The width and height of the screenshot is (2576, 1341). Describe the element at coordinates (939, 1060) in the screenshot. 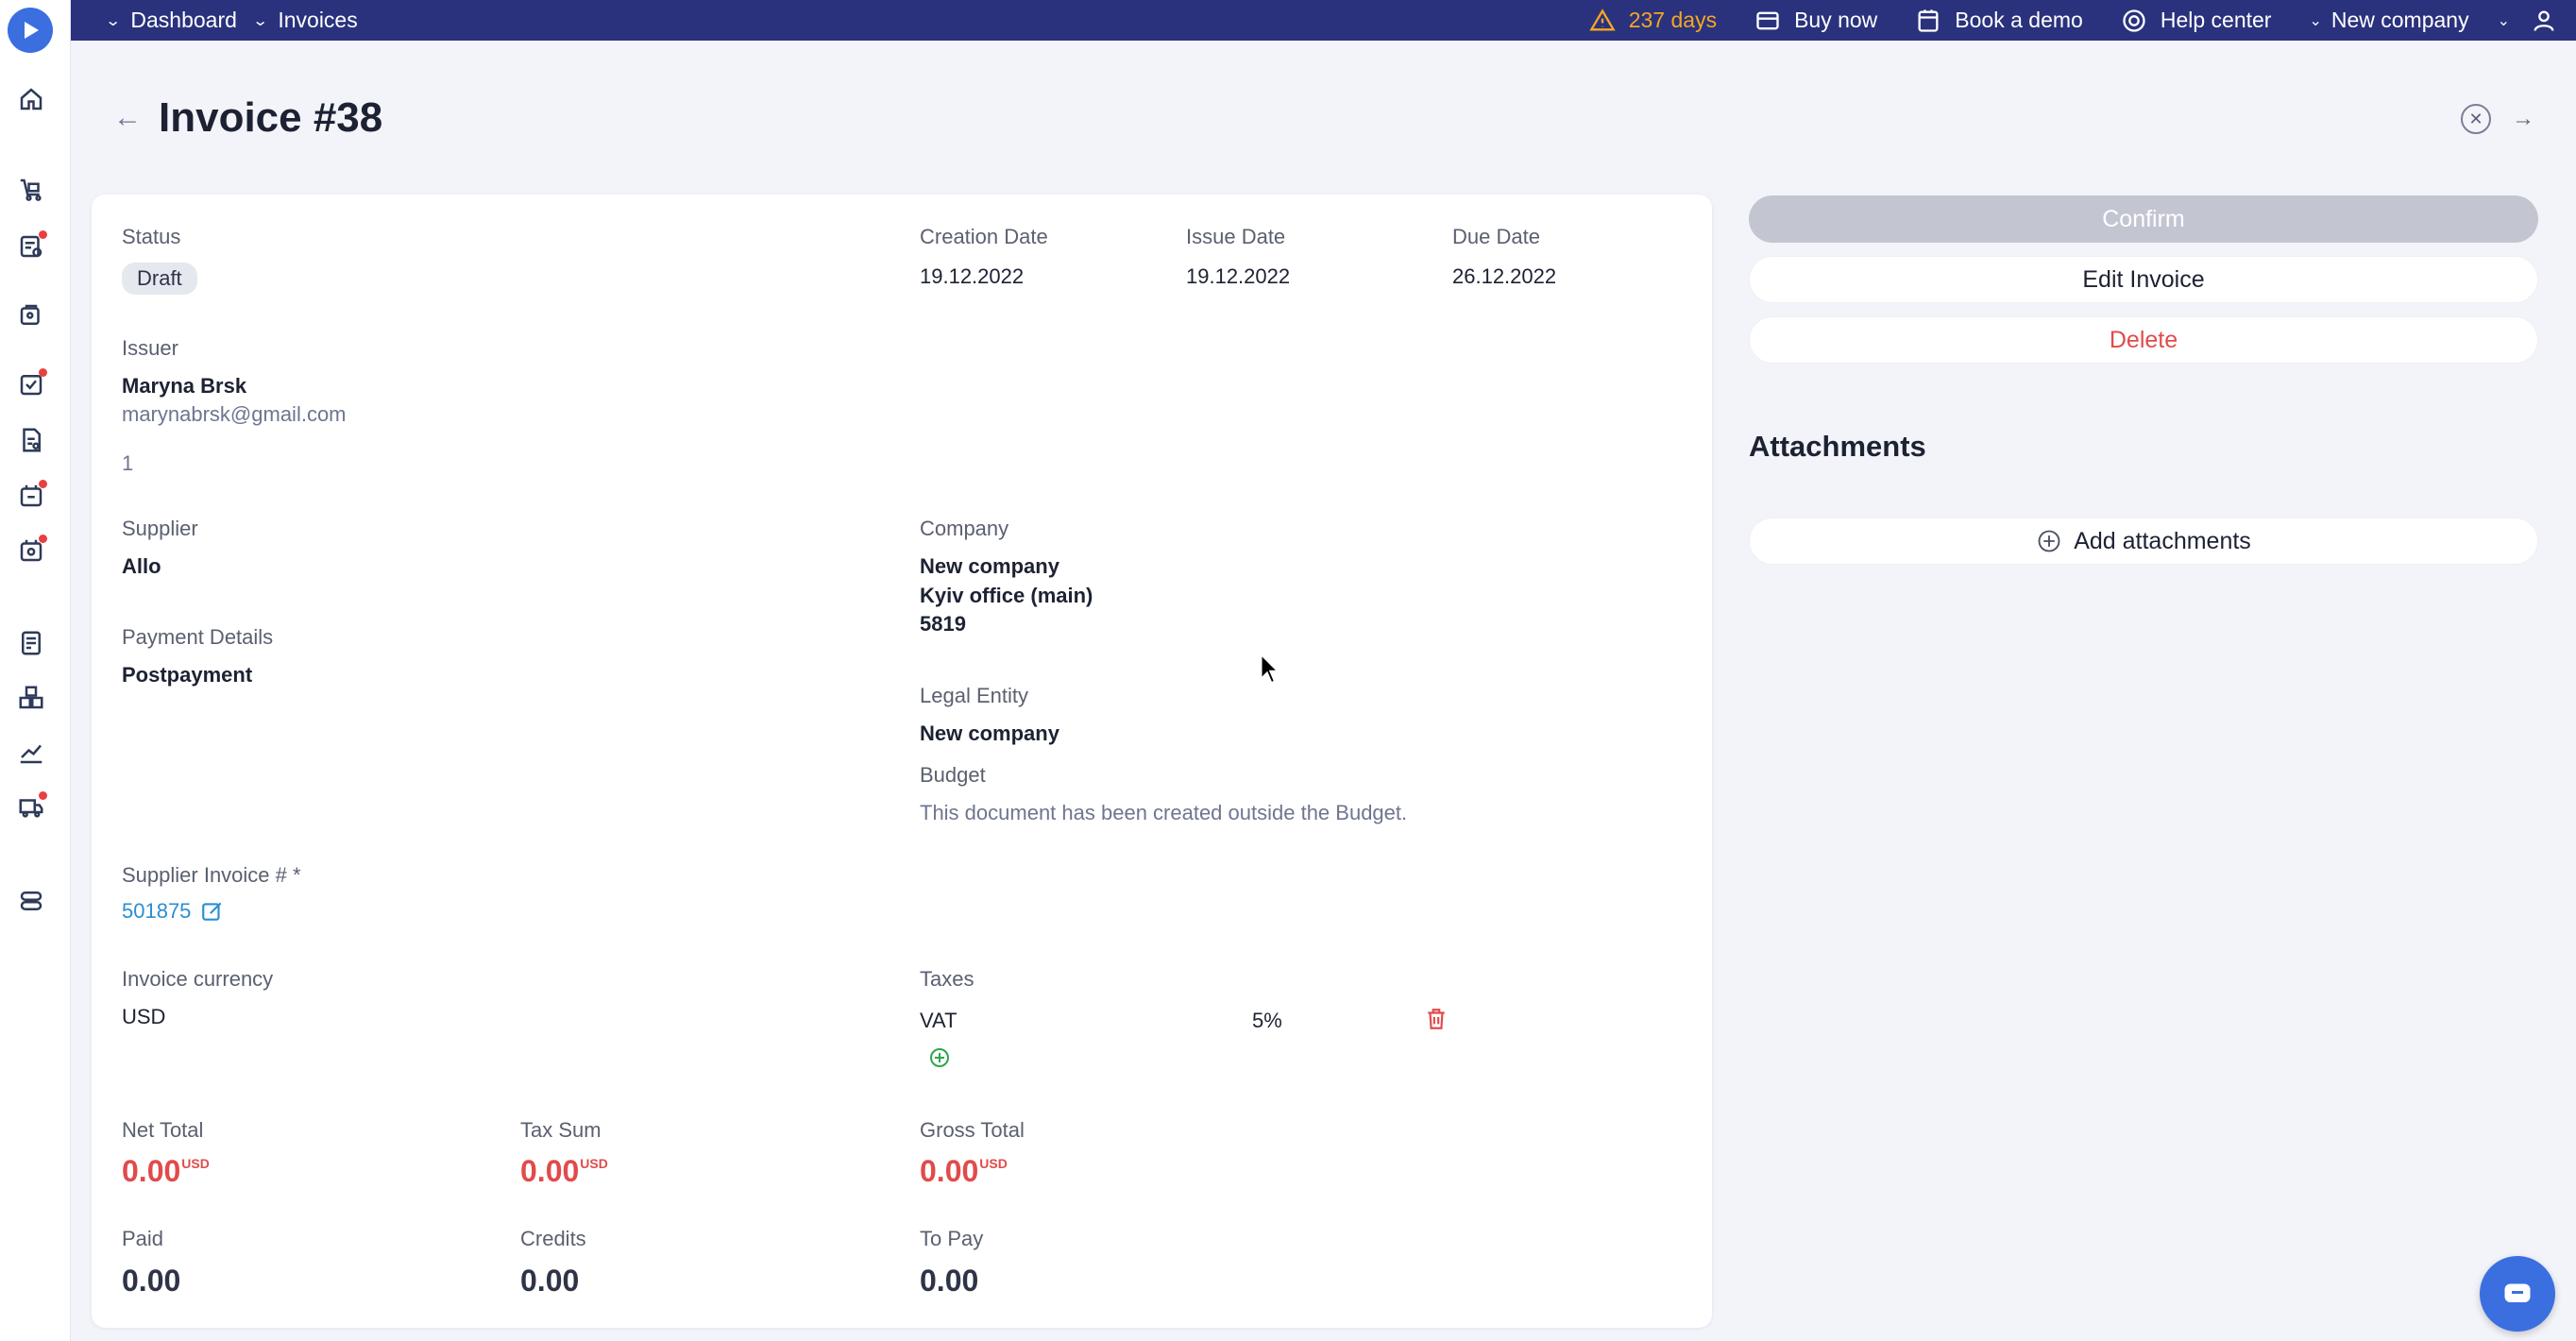

I see `add-tax-icon` at that location.